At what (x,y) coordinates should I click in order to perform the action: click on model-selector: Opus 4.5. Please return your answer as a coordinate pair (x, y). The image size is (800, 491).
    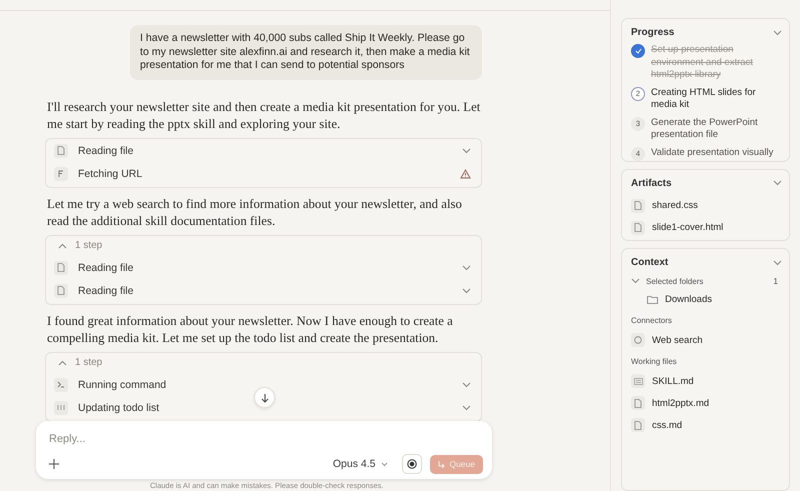
    Looking at the image, I should click on (360, 464).